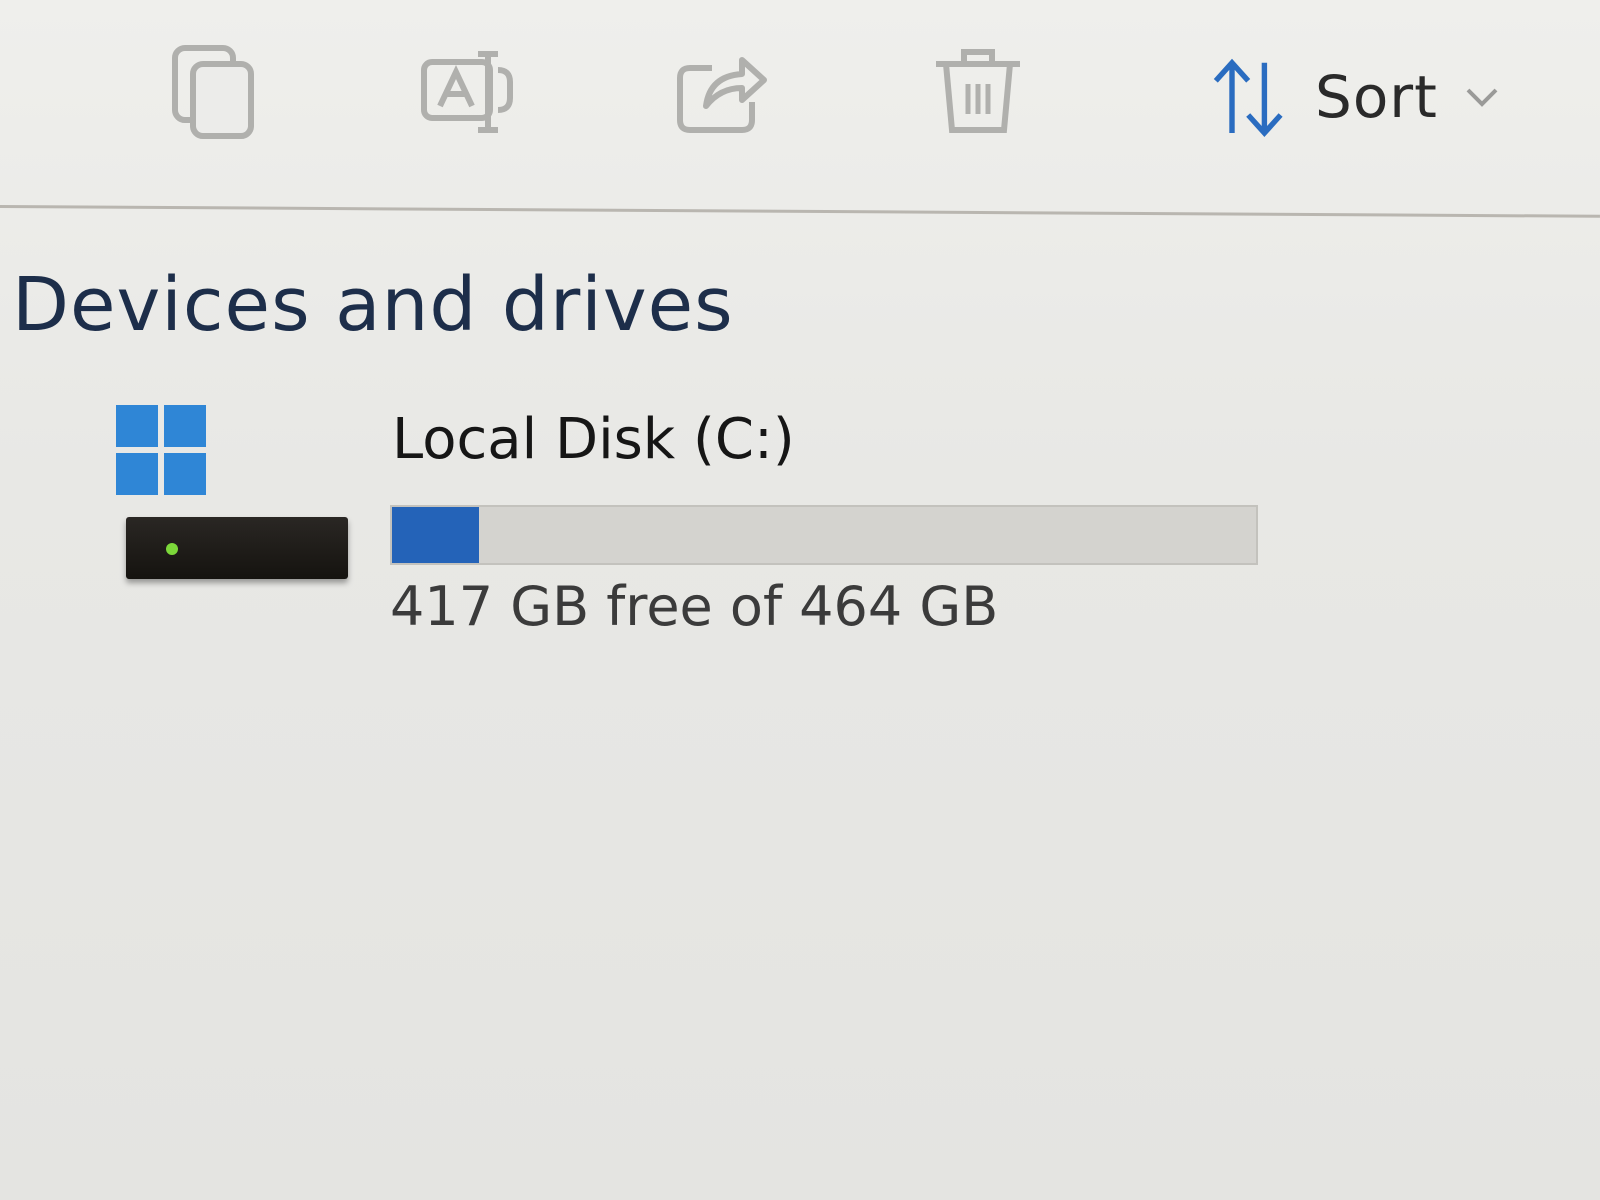  Describe the element at coordinates (800, 211) in the screenshot. I see `toolbar-divider` at that location.